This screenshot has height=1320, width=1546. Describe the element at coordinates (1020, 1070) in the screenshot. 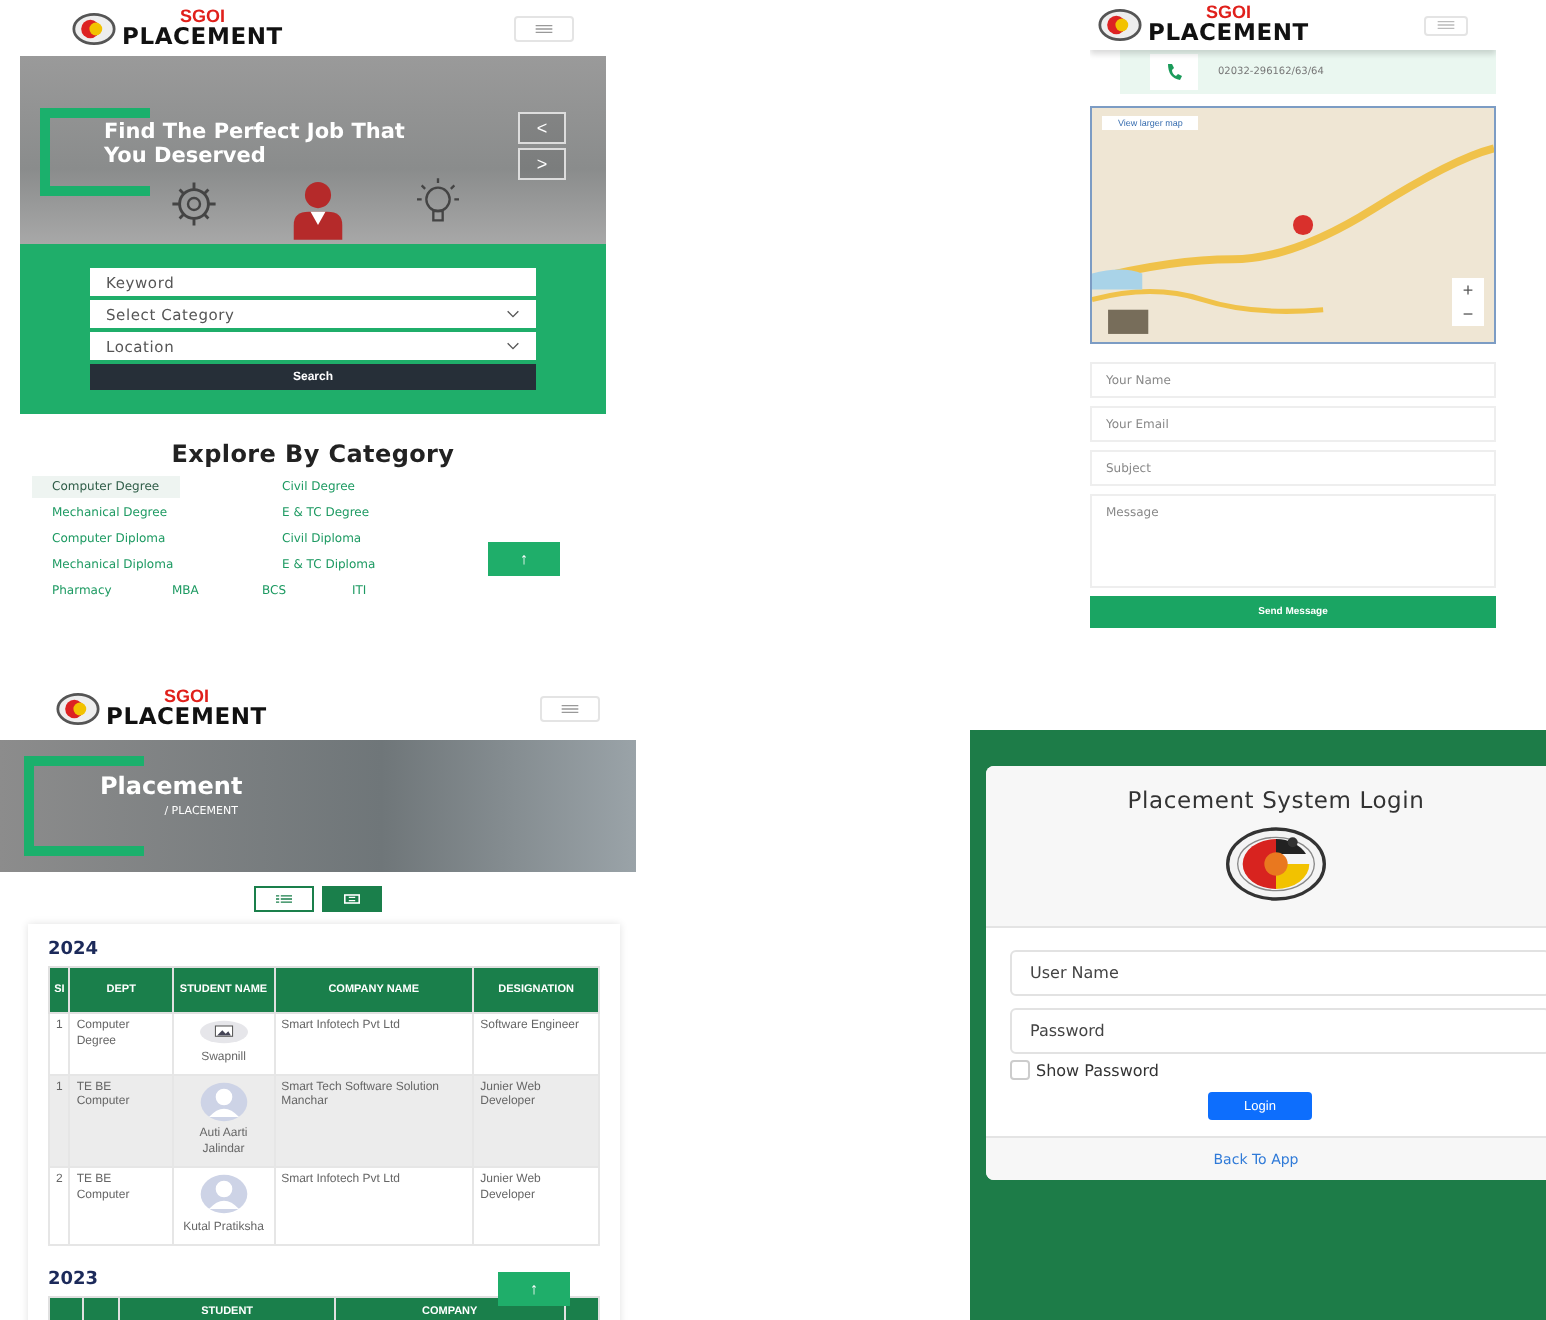

I see `show-password-checkbox` at that location.